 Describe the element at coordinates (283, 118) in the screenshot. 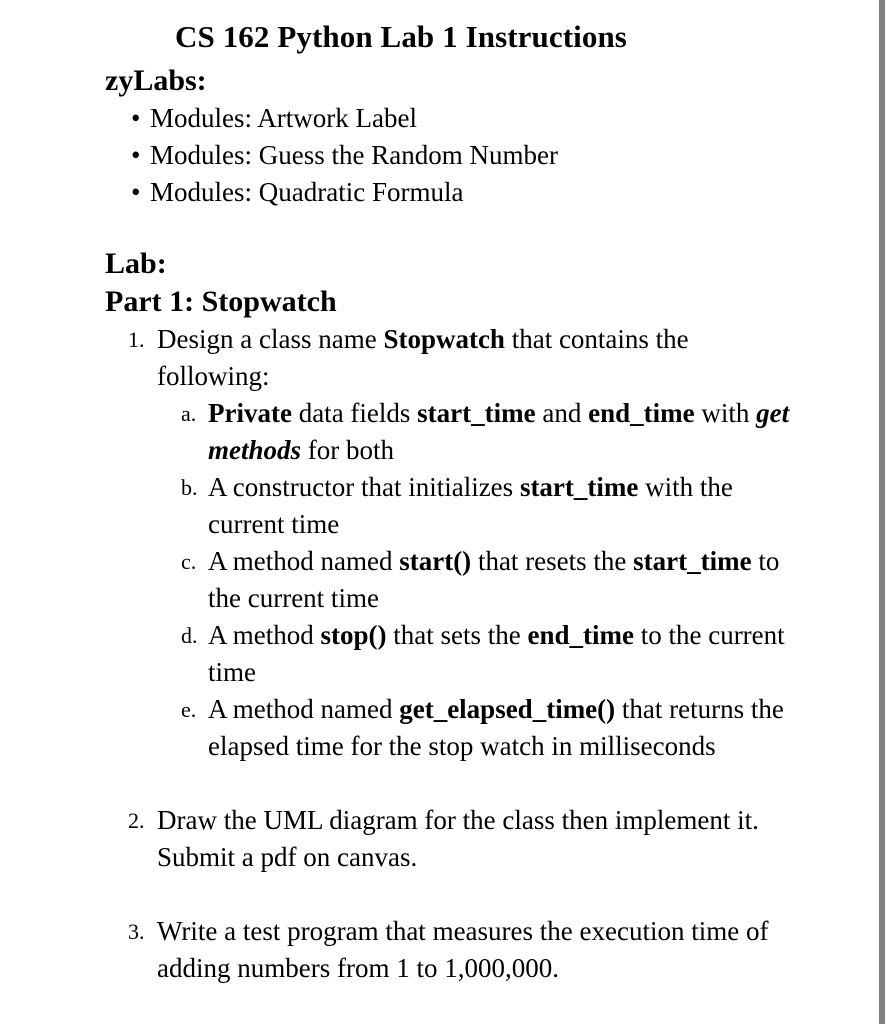

I see `list-item-label: Modules: Artwork Label` at that location.